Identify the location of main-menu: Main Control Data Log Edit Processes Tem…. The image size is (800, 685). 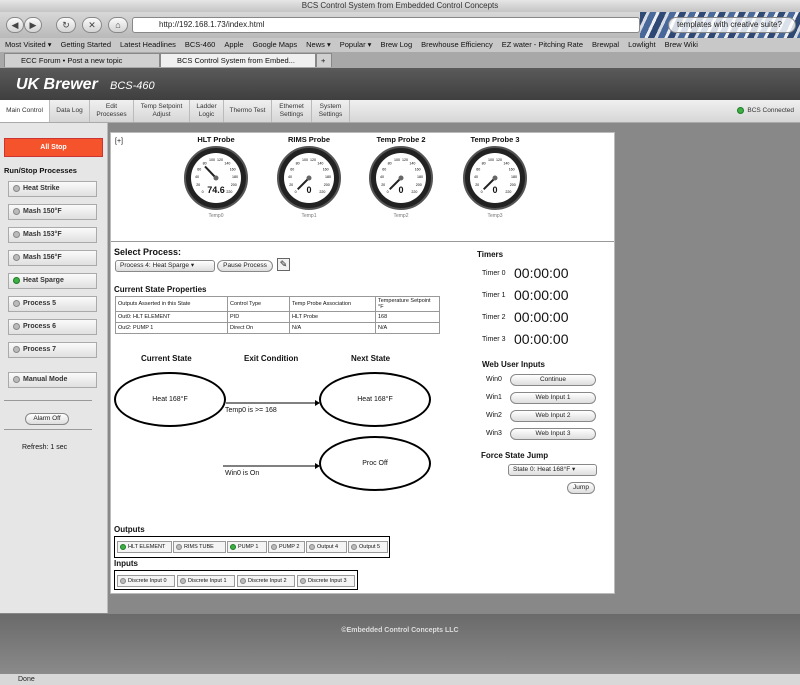
(400, 111).